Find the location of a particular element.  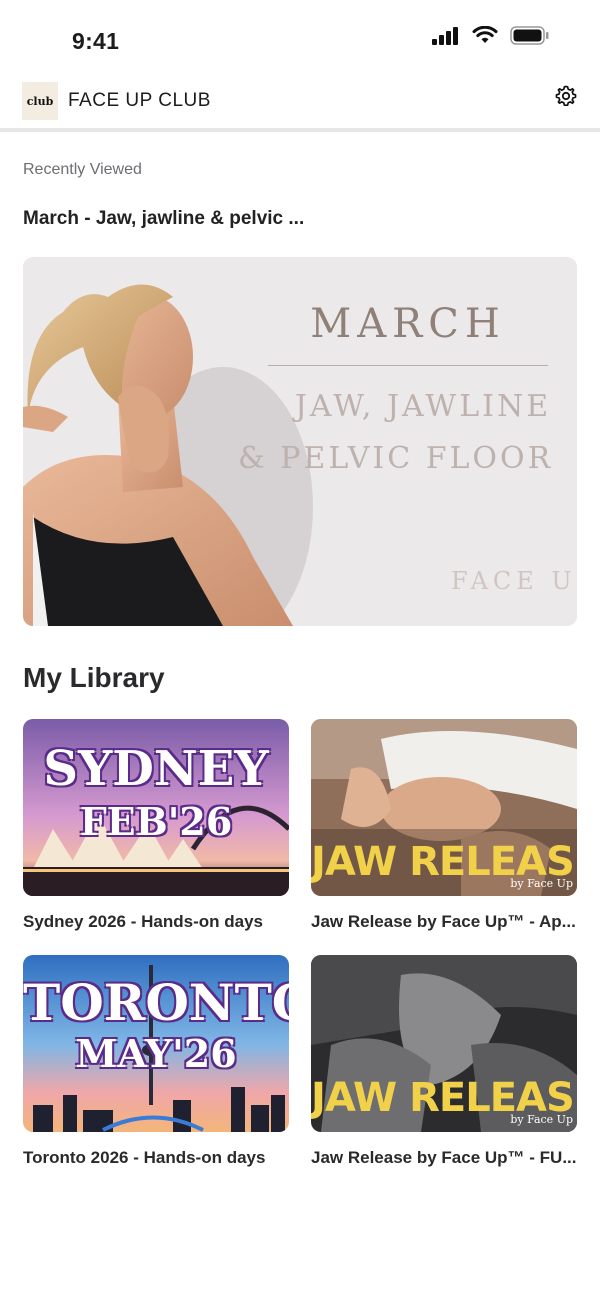

wifi-icon is located at coordinates (485, 34).